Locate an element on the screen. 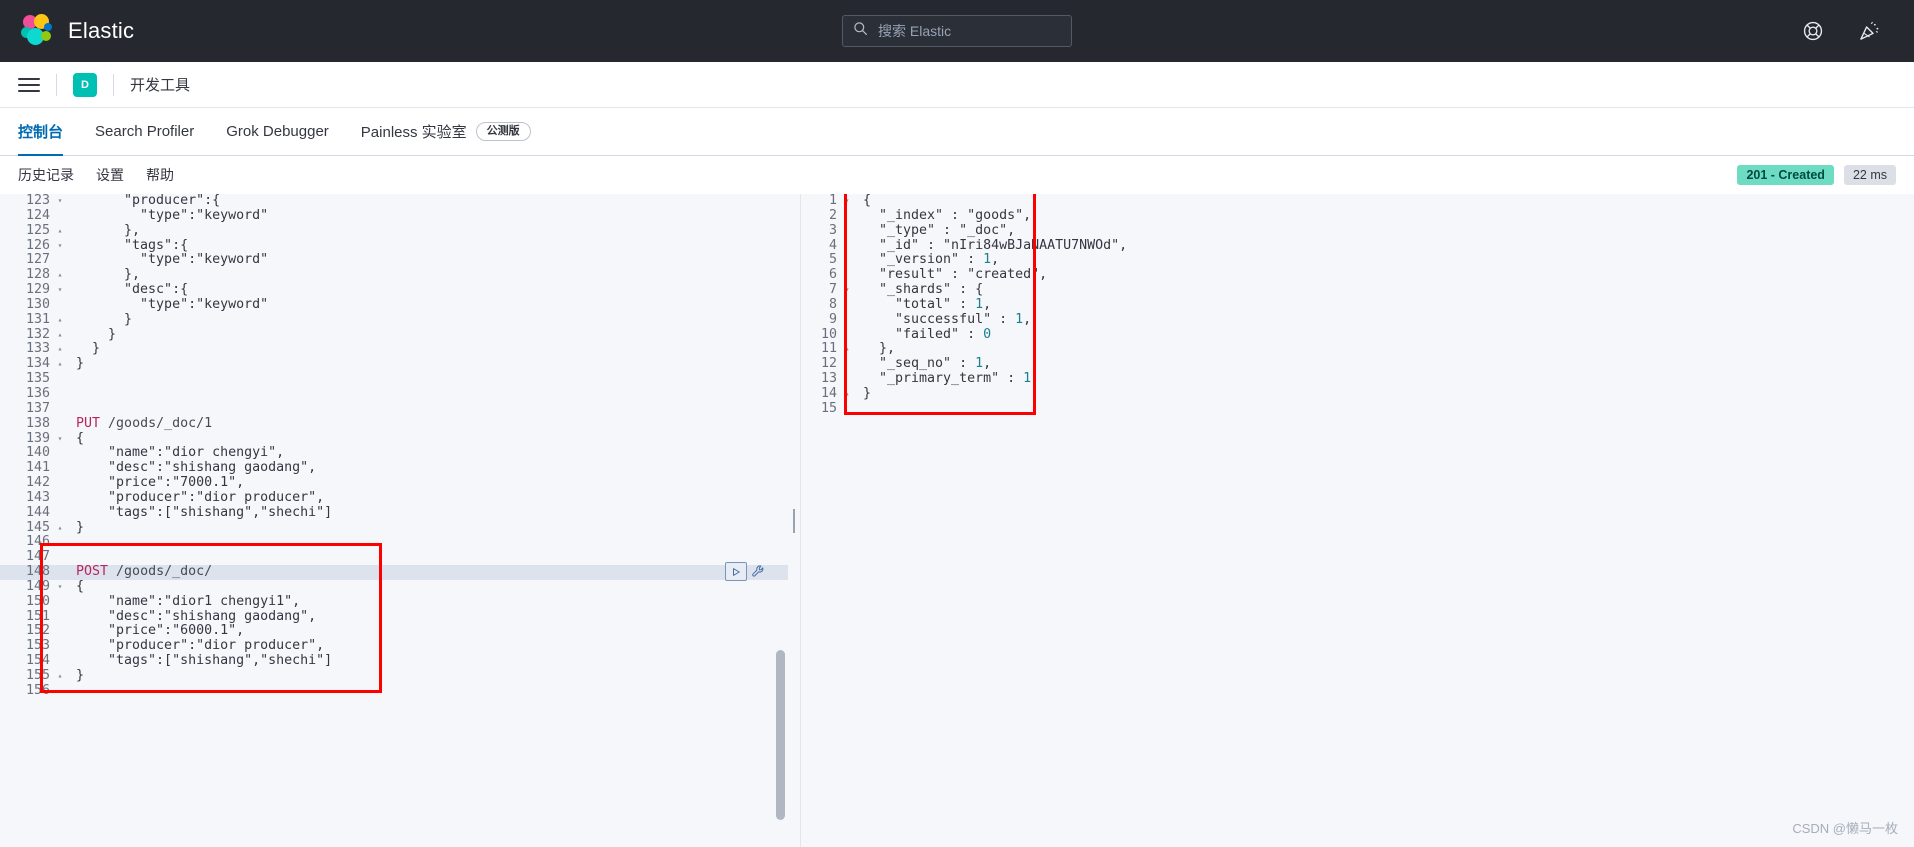  code-line: 8 "total" : 1, is located at coordinates (1357, 305).